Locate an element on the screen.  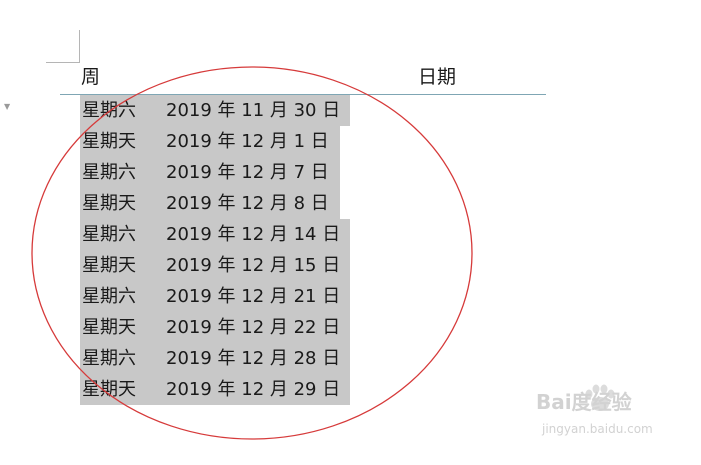
date-cell: 2019 年 12 月 7 日 is located at coordinates (247, 172).